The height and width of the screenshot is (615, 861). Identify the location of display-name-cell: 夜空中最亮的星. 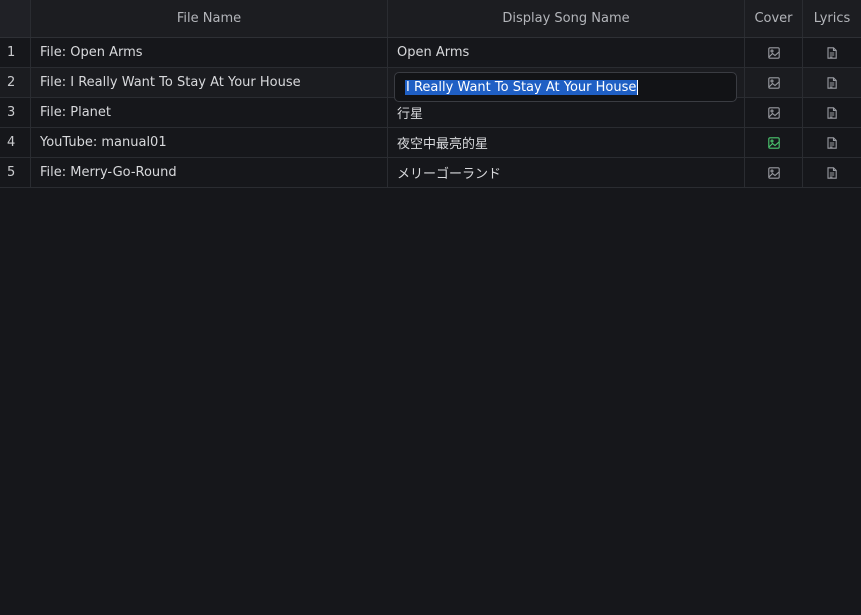
(566, 142).